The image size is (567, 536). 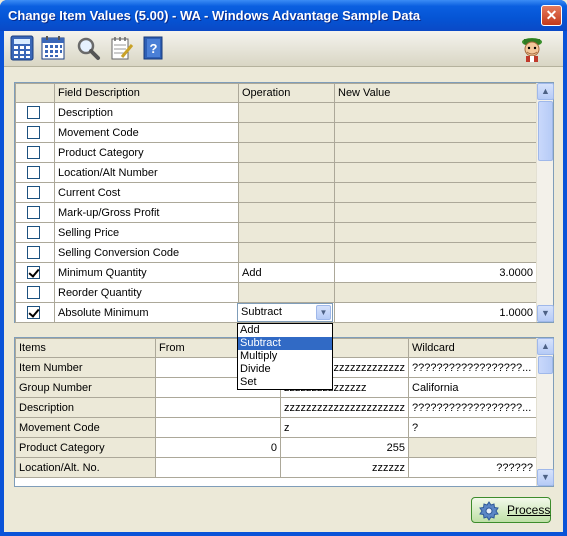 What do you see at coordinates (53, 48) in the screenshot?
I see `calendar-icon` at bounding box center [53, 48].